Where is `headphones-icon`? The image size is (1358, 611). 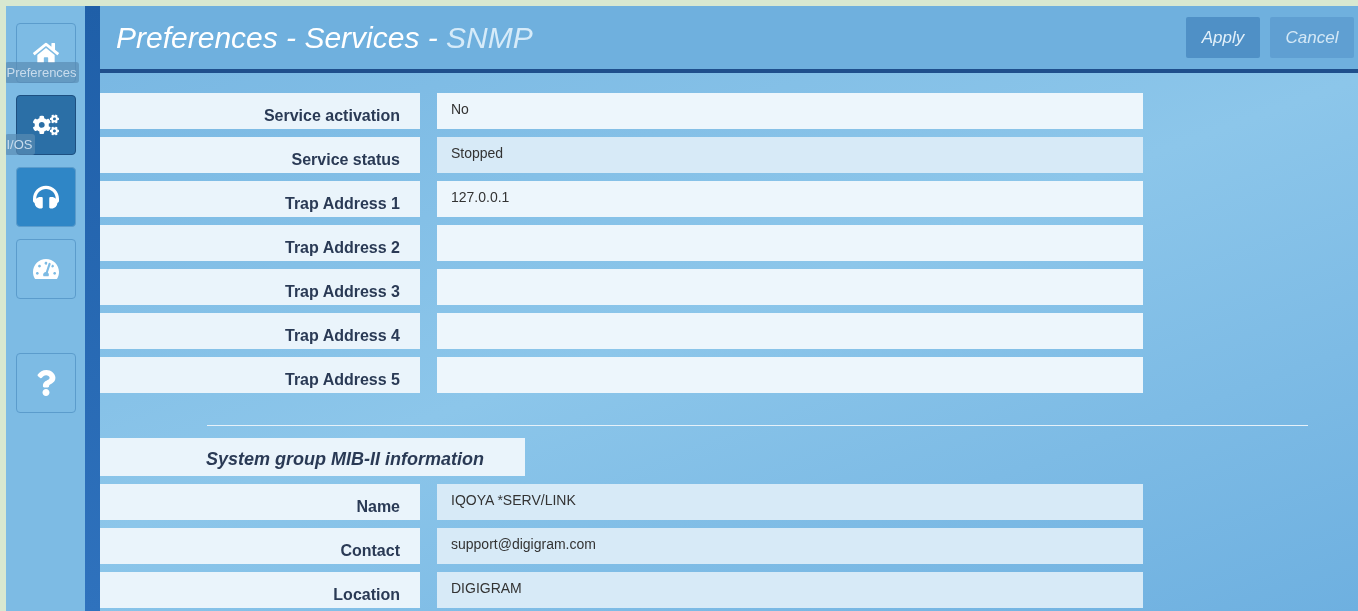 headphones-icon is located at coordinates (45, 197).